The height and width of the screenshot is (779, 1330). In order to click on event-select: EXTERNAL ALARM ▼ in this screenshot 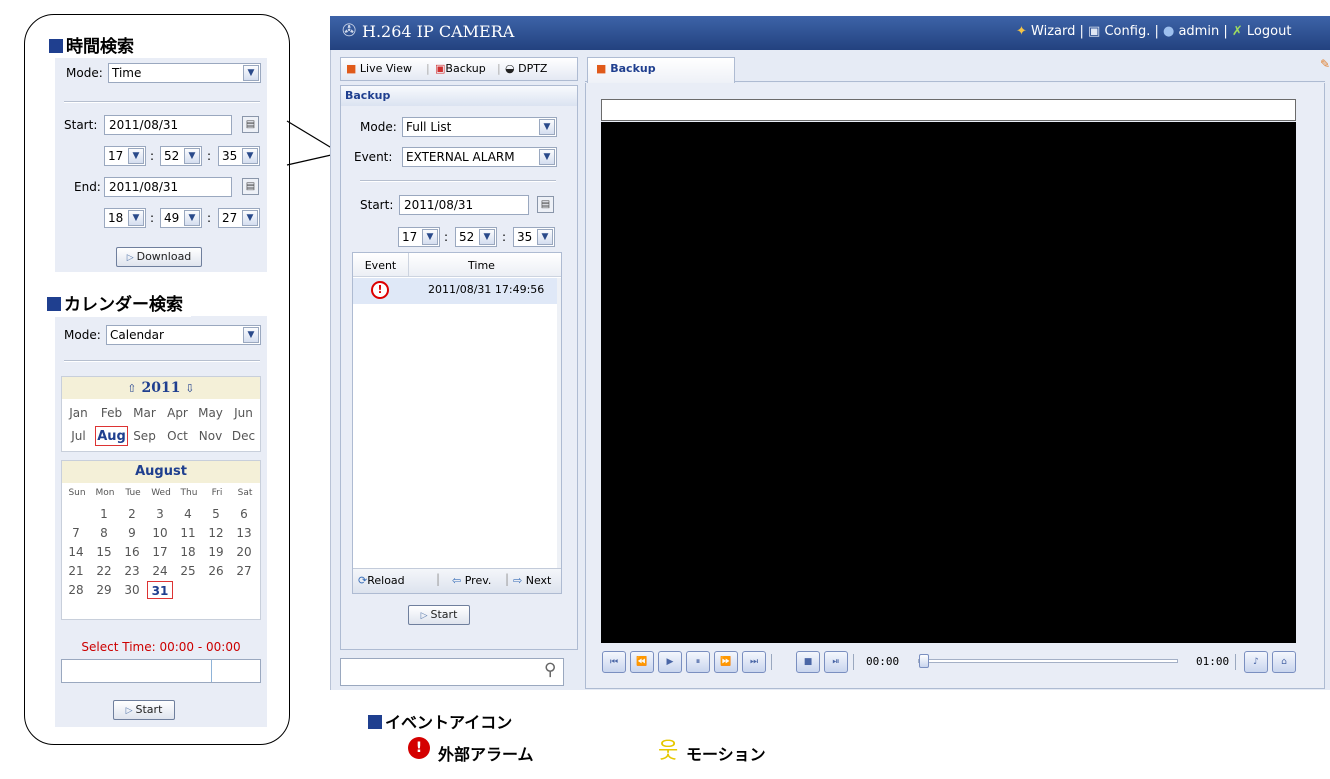, I will do `click(479, 157)`.